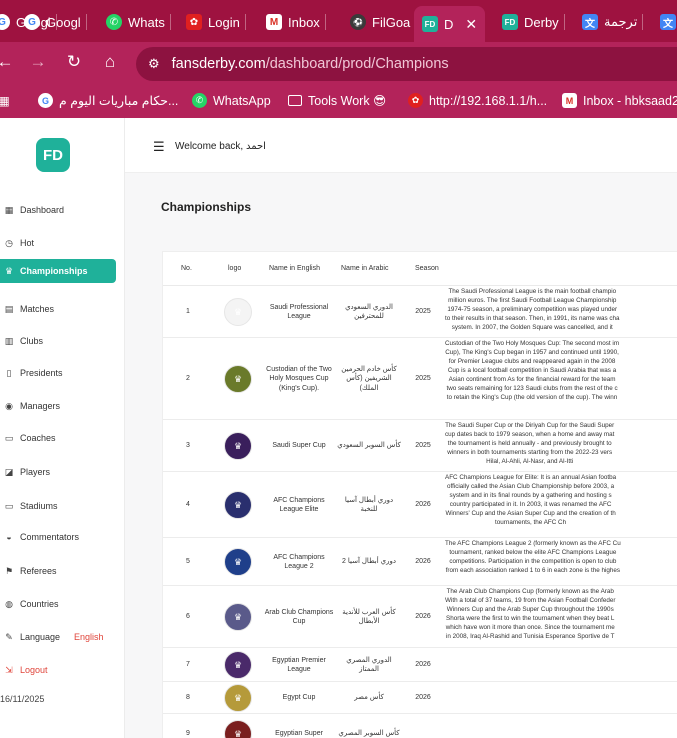 The image size is (677, 738). I want to click on forward-arrow-icon: →, so click(38, 62).